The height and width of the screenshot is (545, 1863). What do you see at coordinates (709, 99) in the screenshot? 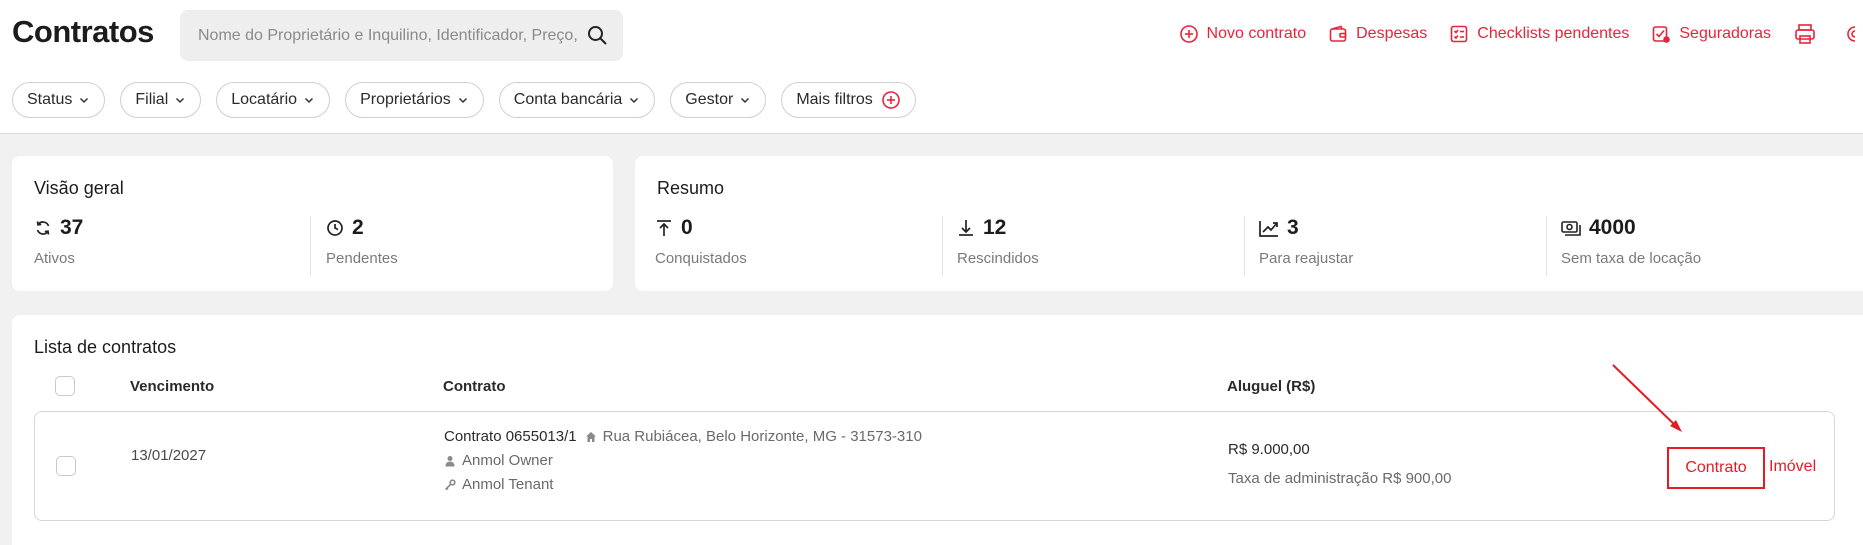
I see `filter-label: Gestor` at bounding box center [709, 99].